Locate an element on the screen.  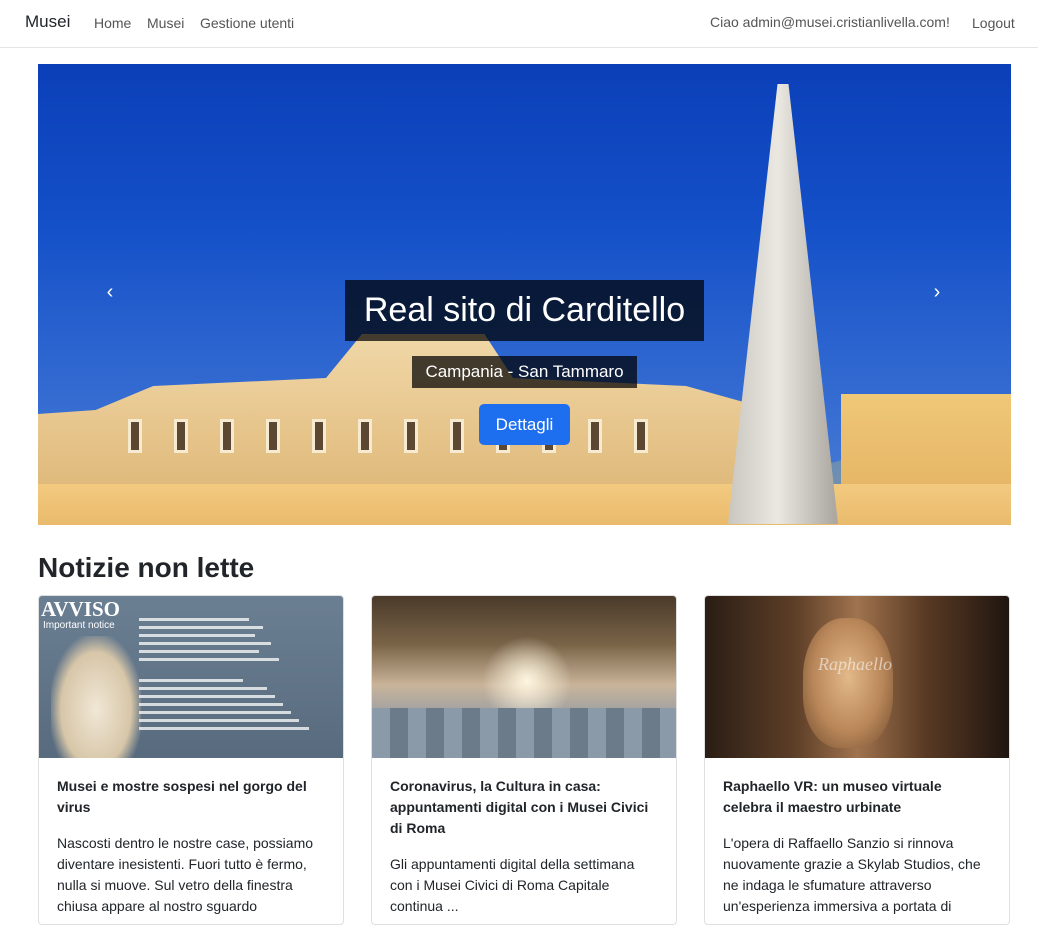
user-greeting: Ciao admin@musei.cristianlivella.com! is located at coordinates (830, 22).